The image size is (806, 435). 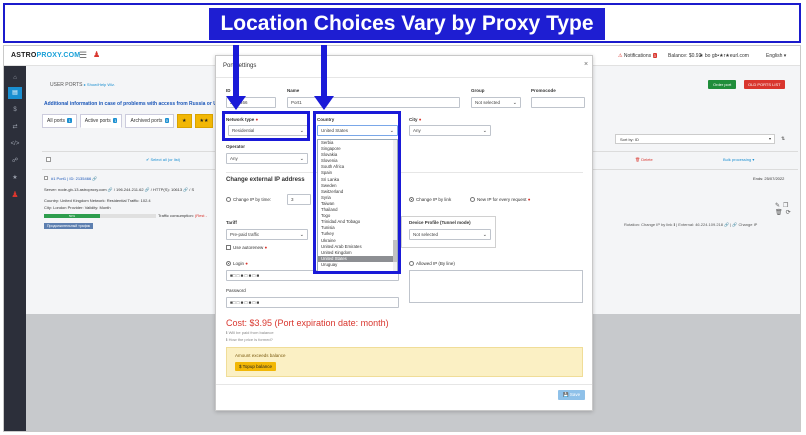 I want to click on change-ip-by-time-radio: Change IP by time:, so click(x=249, y=200).